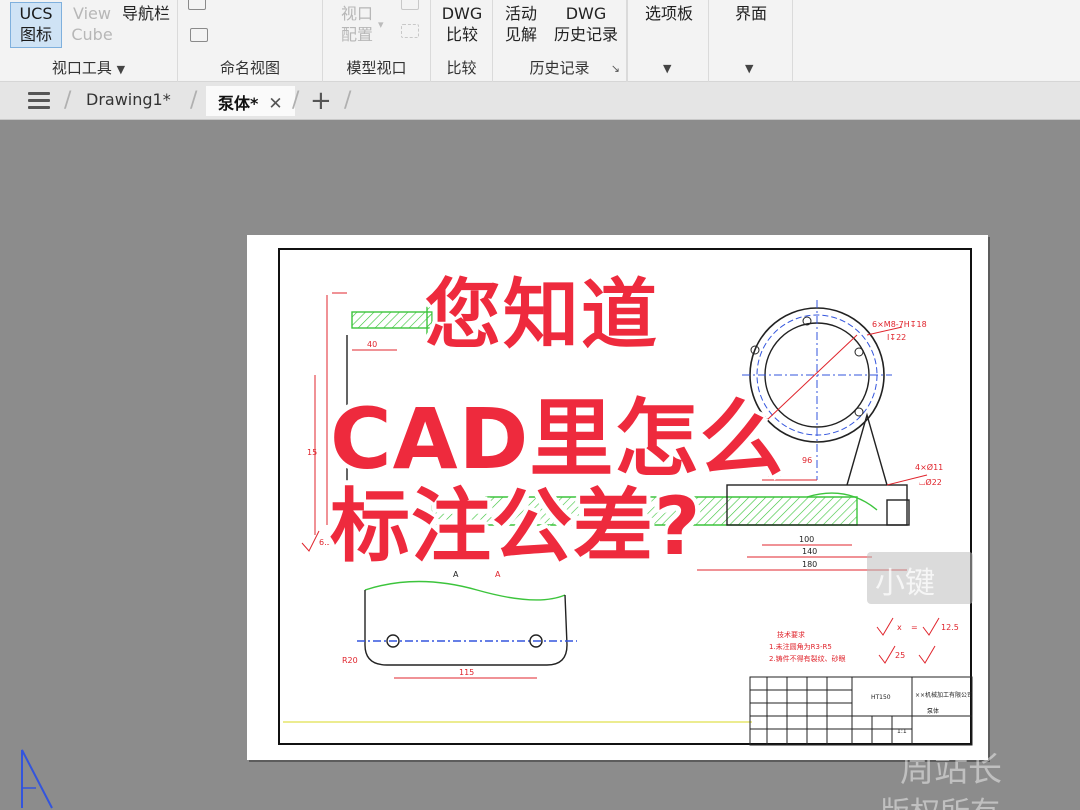 Image resolution: width=1080 pixels, height=810 pixels. What do you see at coordinates (199, 35) in the screenshot?
I see `new-view-icon` at bounding box center [199, 35].